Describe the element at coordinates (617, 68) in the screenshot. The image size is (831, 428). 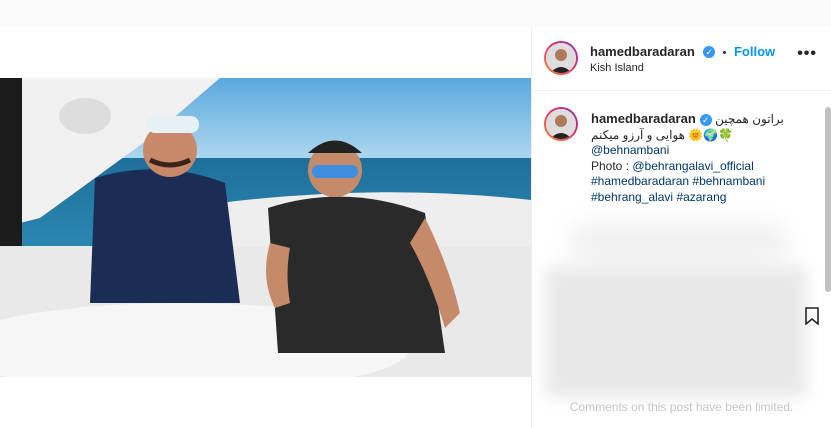
I see `location-link: Kish Island` at that location.